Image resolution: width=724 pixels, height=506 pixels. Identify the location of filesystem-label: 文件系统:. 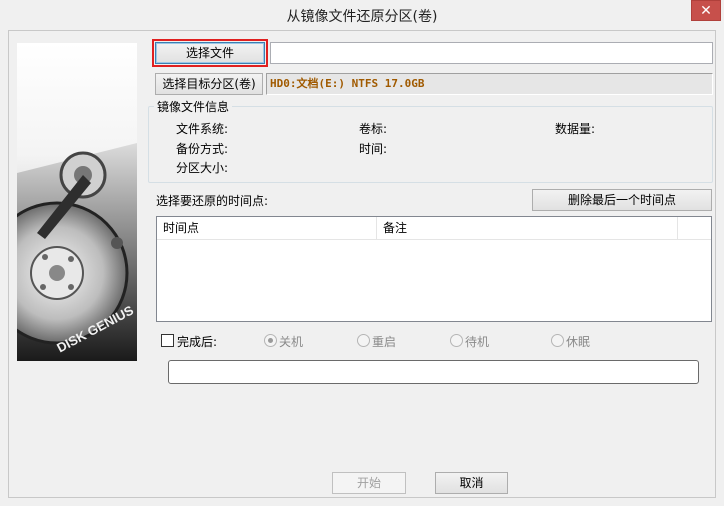
(202, 129).